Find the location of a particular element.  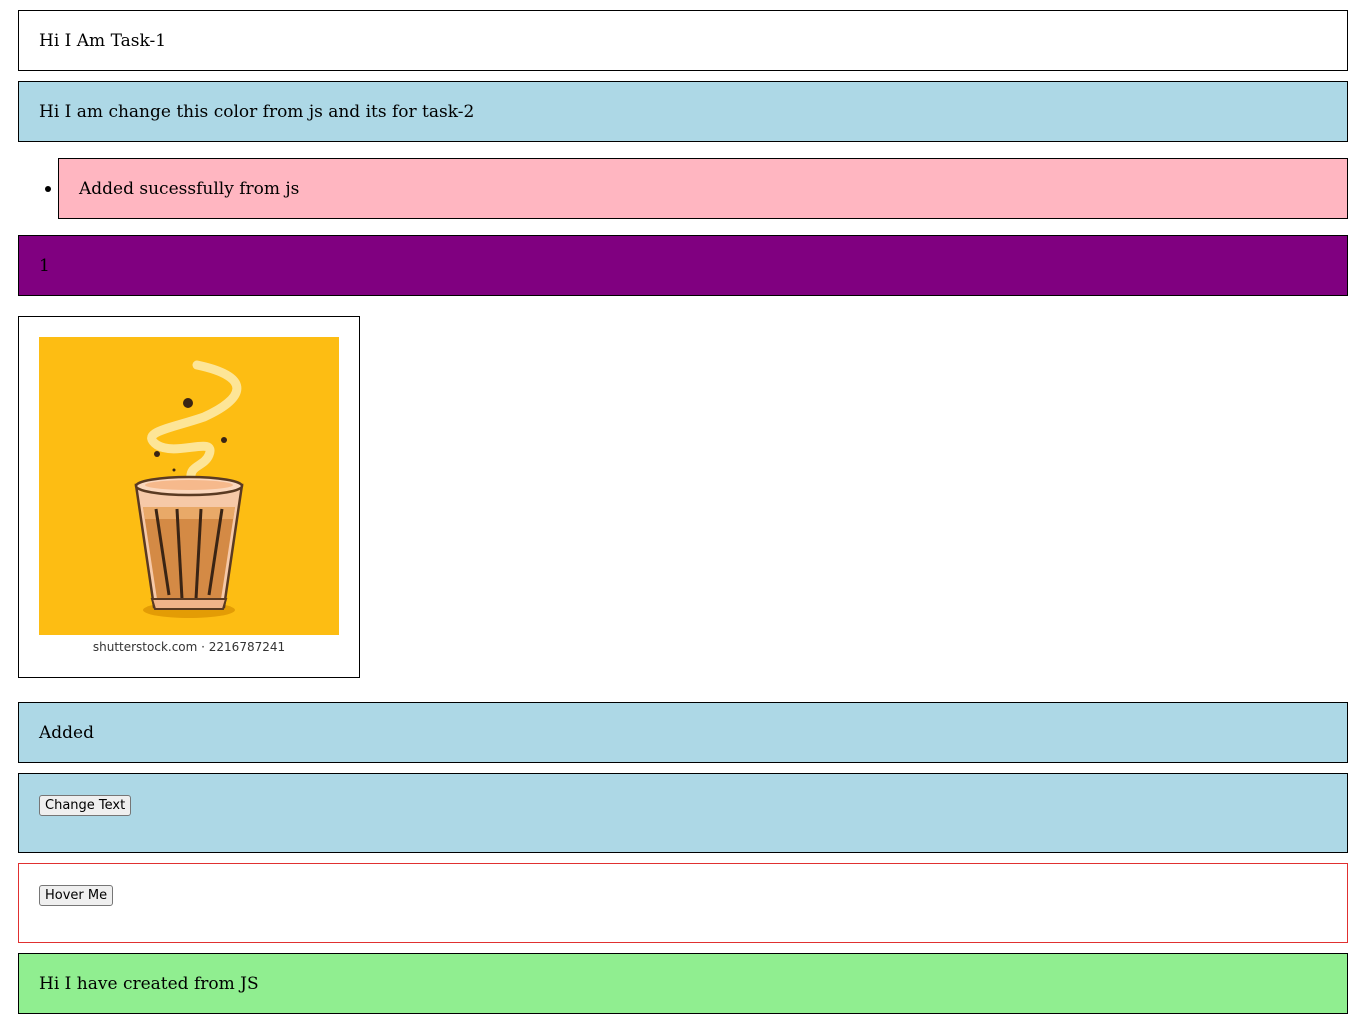

counter-box: 1 is located at coordinates (683, 265).